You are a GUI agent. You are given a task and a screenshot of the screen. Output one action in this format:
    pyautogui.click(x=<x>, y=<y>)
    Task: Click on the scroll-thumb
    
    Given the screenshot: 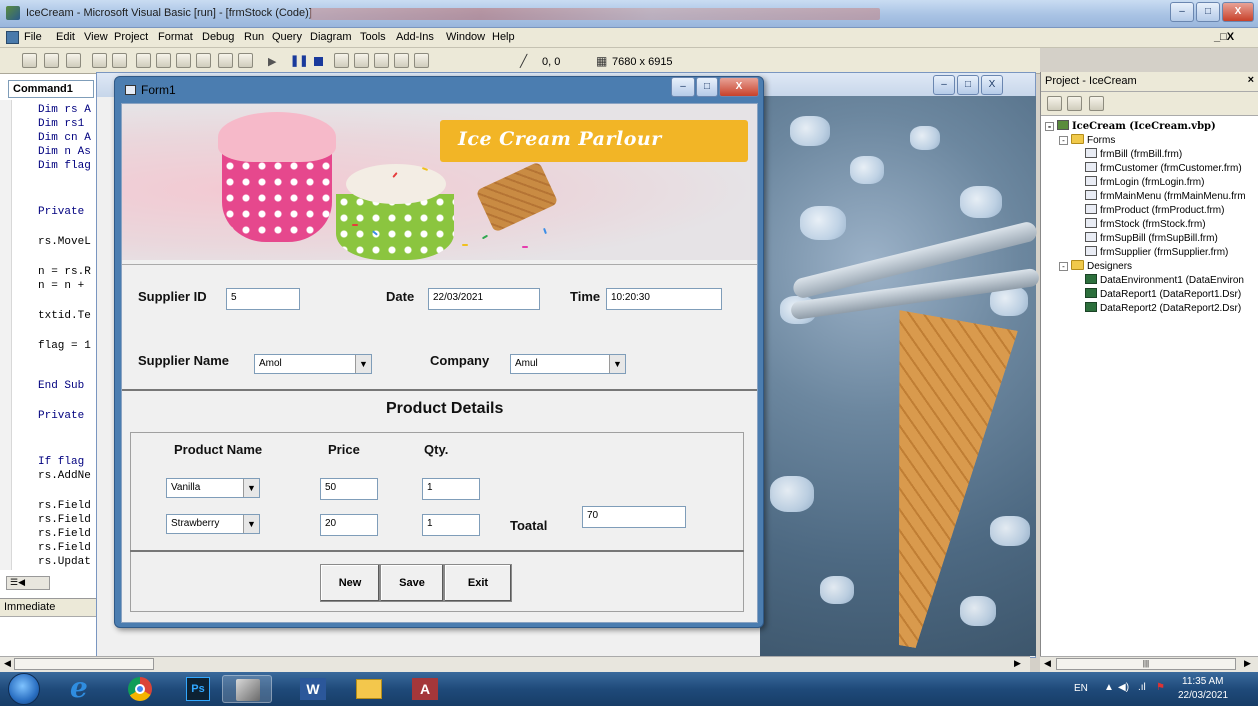 What is the action you would take?
    pyautogui.click(x=84, y=664)
    